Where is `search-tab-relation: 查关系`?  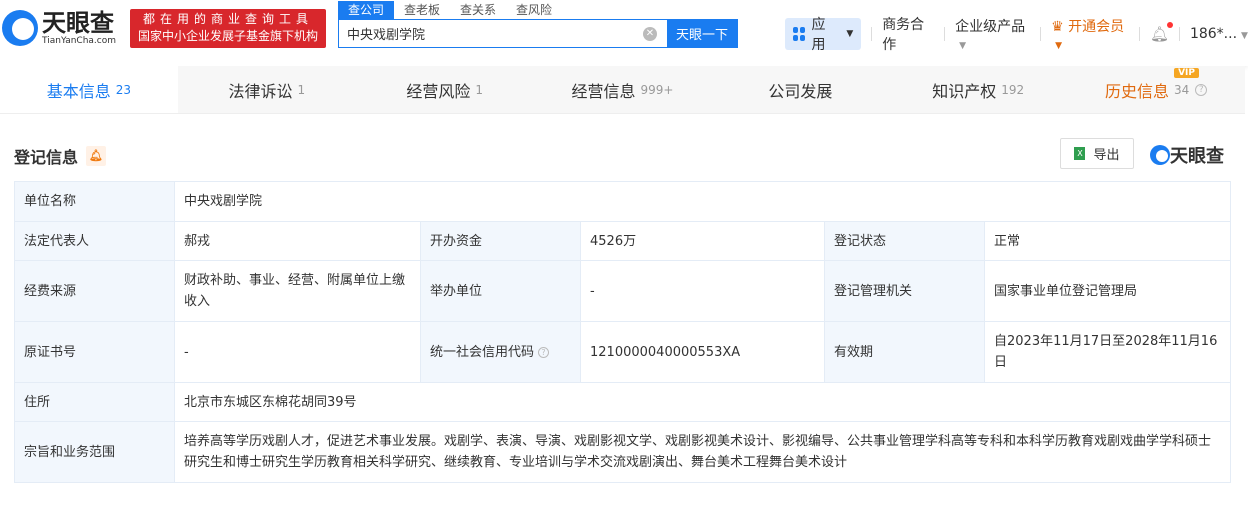 search-tab-relation: 查关系 is located at coordinates (478, 10).